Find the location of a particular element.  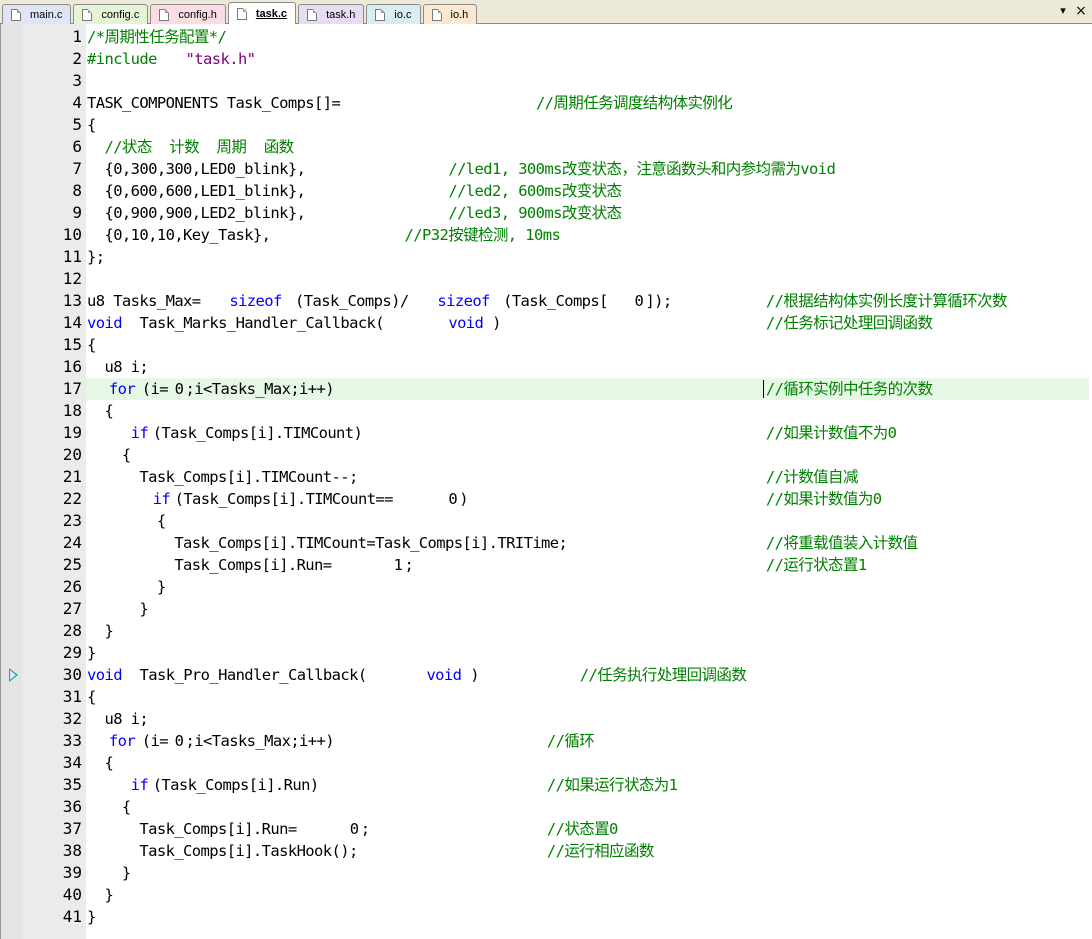

code-text: }; is located at coordinates (587, 257).